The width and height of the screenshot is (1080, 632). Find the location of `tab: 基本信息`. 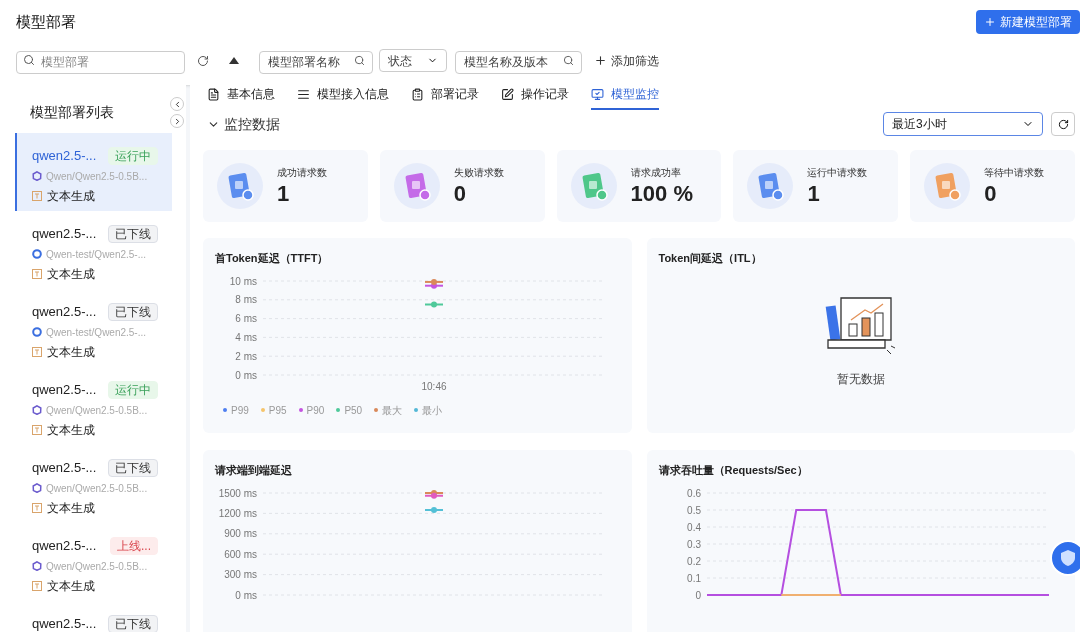

tab: 基本信息 is located at coordinates (241, 97).